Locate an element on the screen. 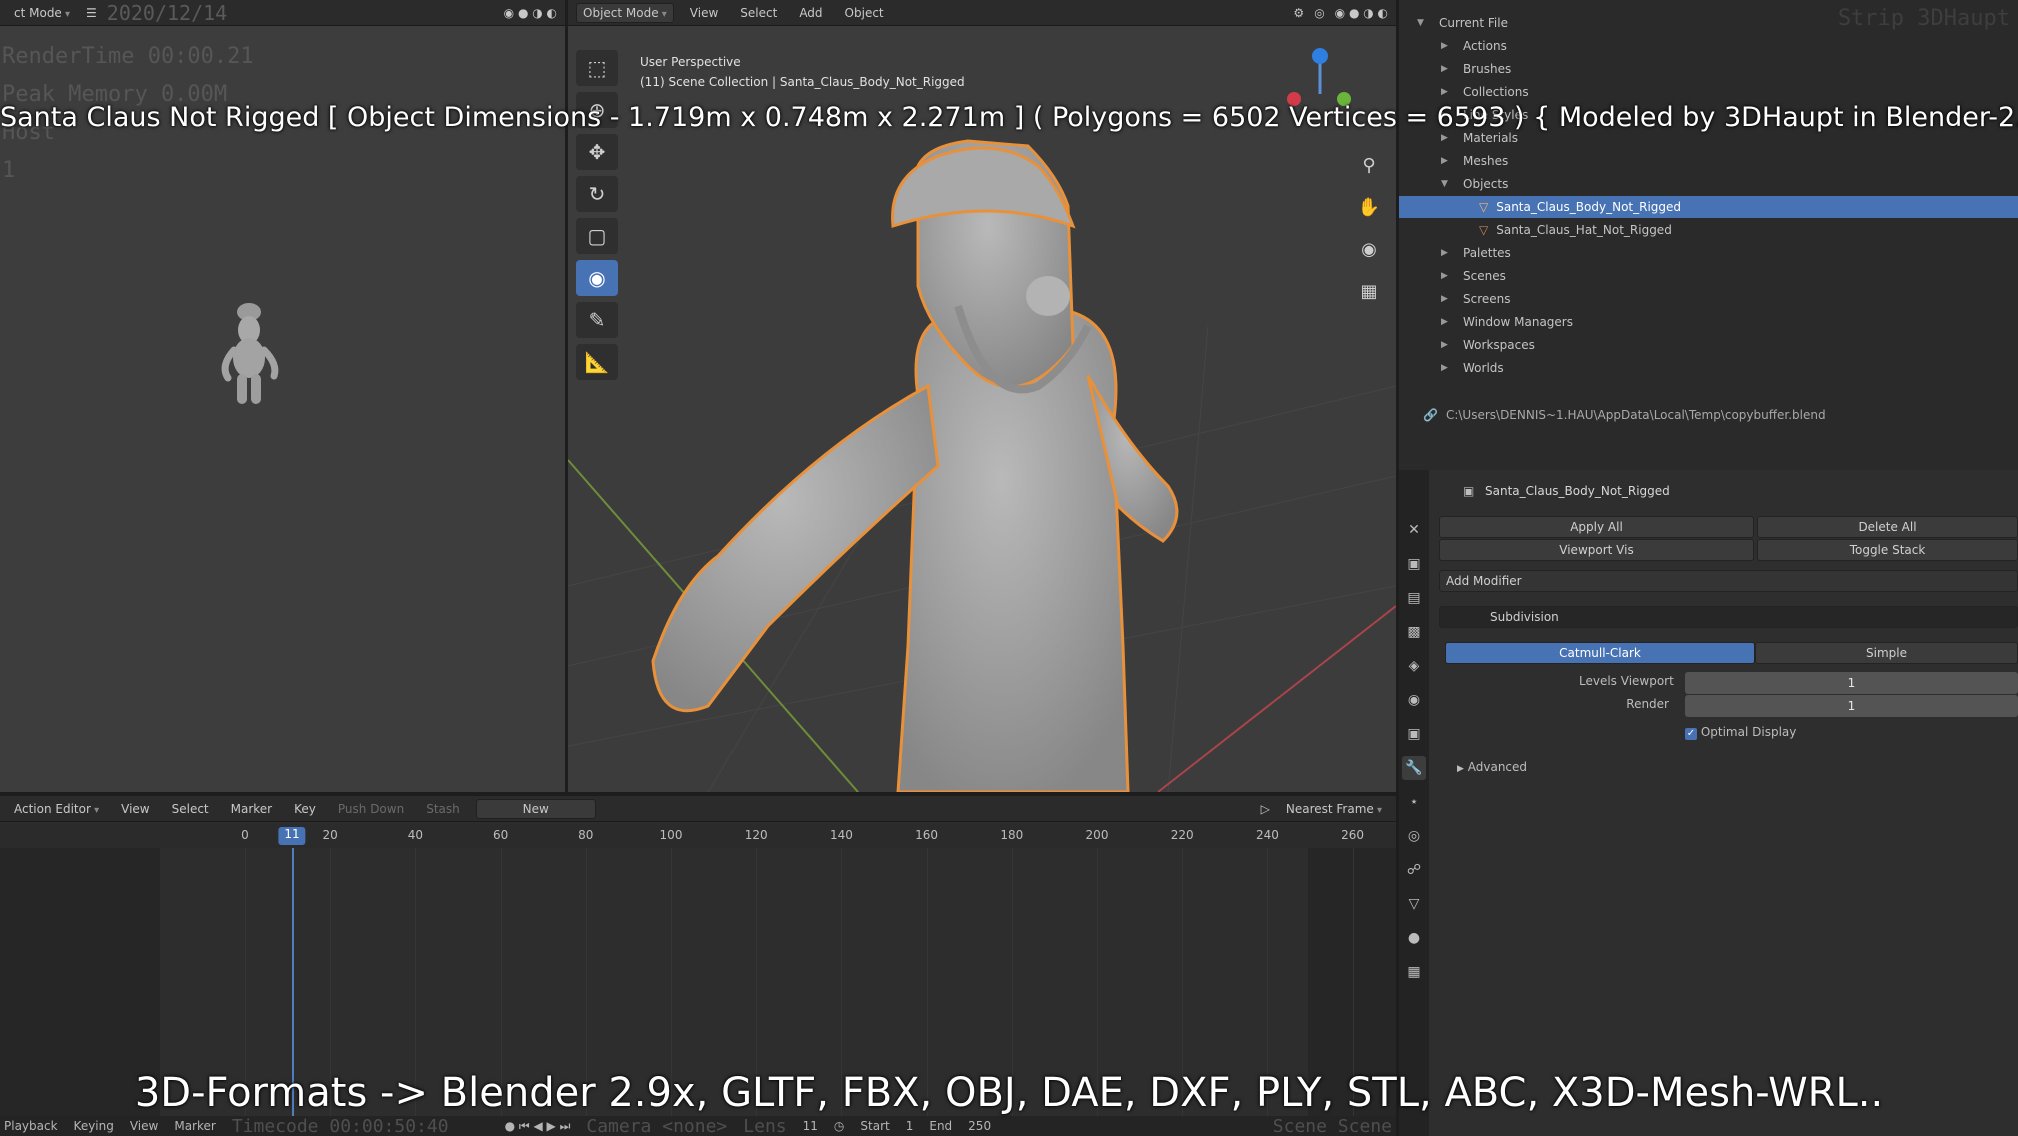  render-tab-icon: ▣ is located at coordinates (1414, 564).